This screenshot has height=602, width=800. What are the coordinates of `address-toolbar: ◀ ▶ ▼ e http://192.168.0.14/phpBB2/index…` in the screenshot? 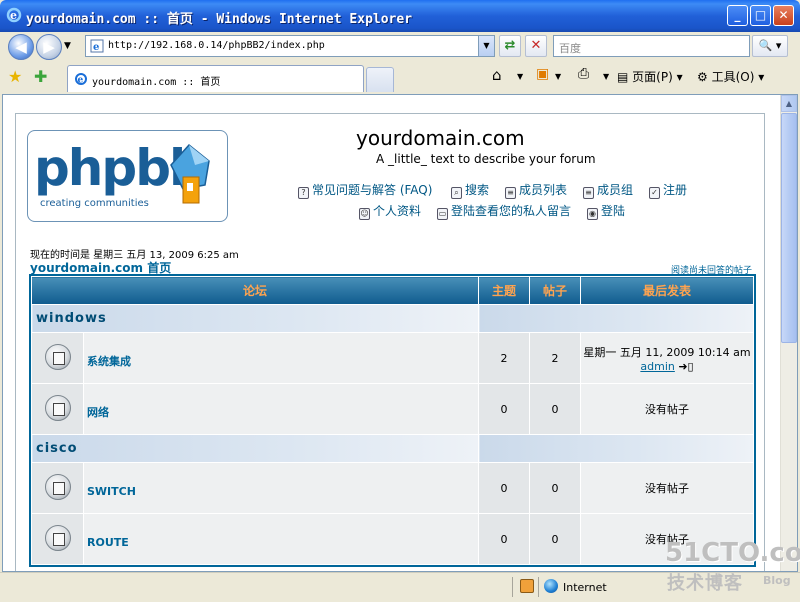 It's located at (400, 47).